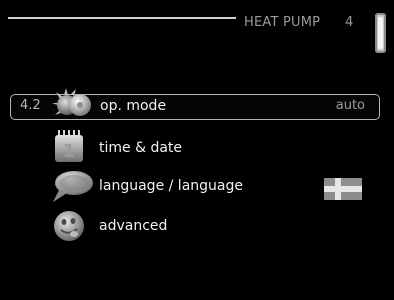 Image resolution: width=394 pixels, height=300 pixels. I want to click on header-title: HEAT PUMP, so click(282, 22).